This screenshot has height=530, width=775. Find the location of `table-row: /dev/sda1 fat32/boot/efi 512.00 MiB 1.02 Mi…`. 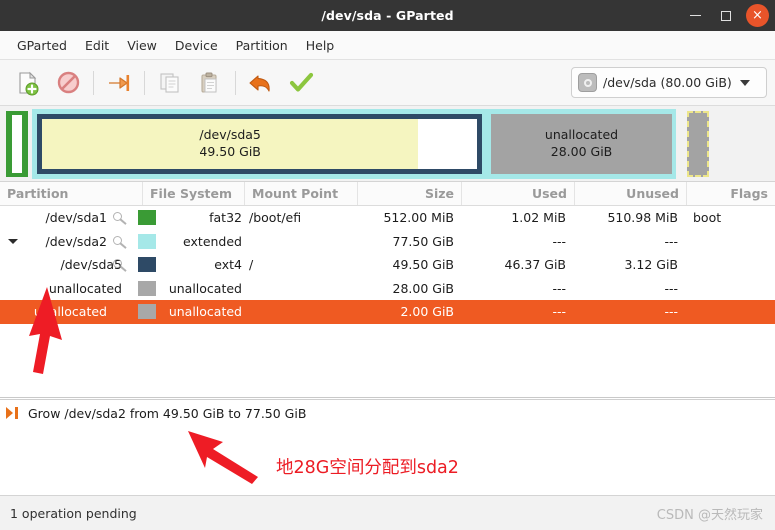

table-row: /dev/sda1 fat32/boot/efi 512.00 MiB 1.02 Mi… is located at coordinates (387, 218).